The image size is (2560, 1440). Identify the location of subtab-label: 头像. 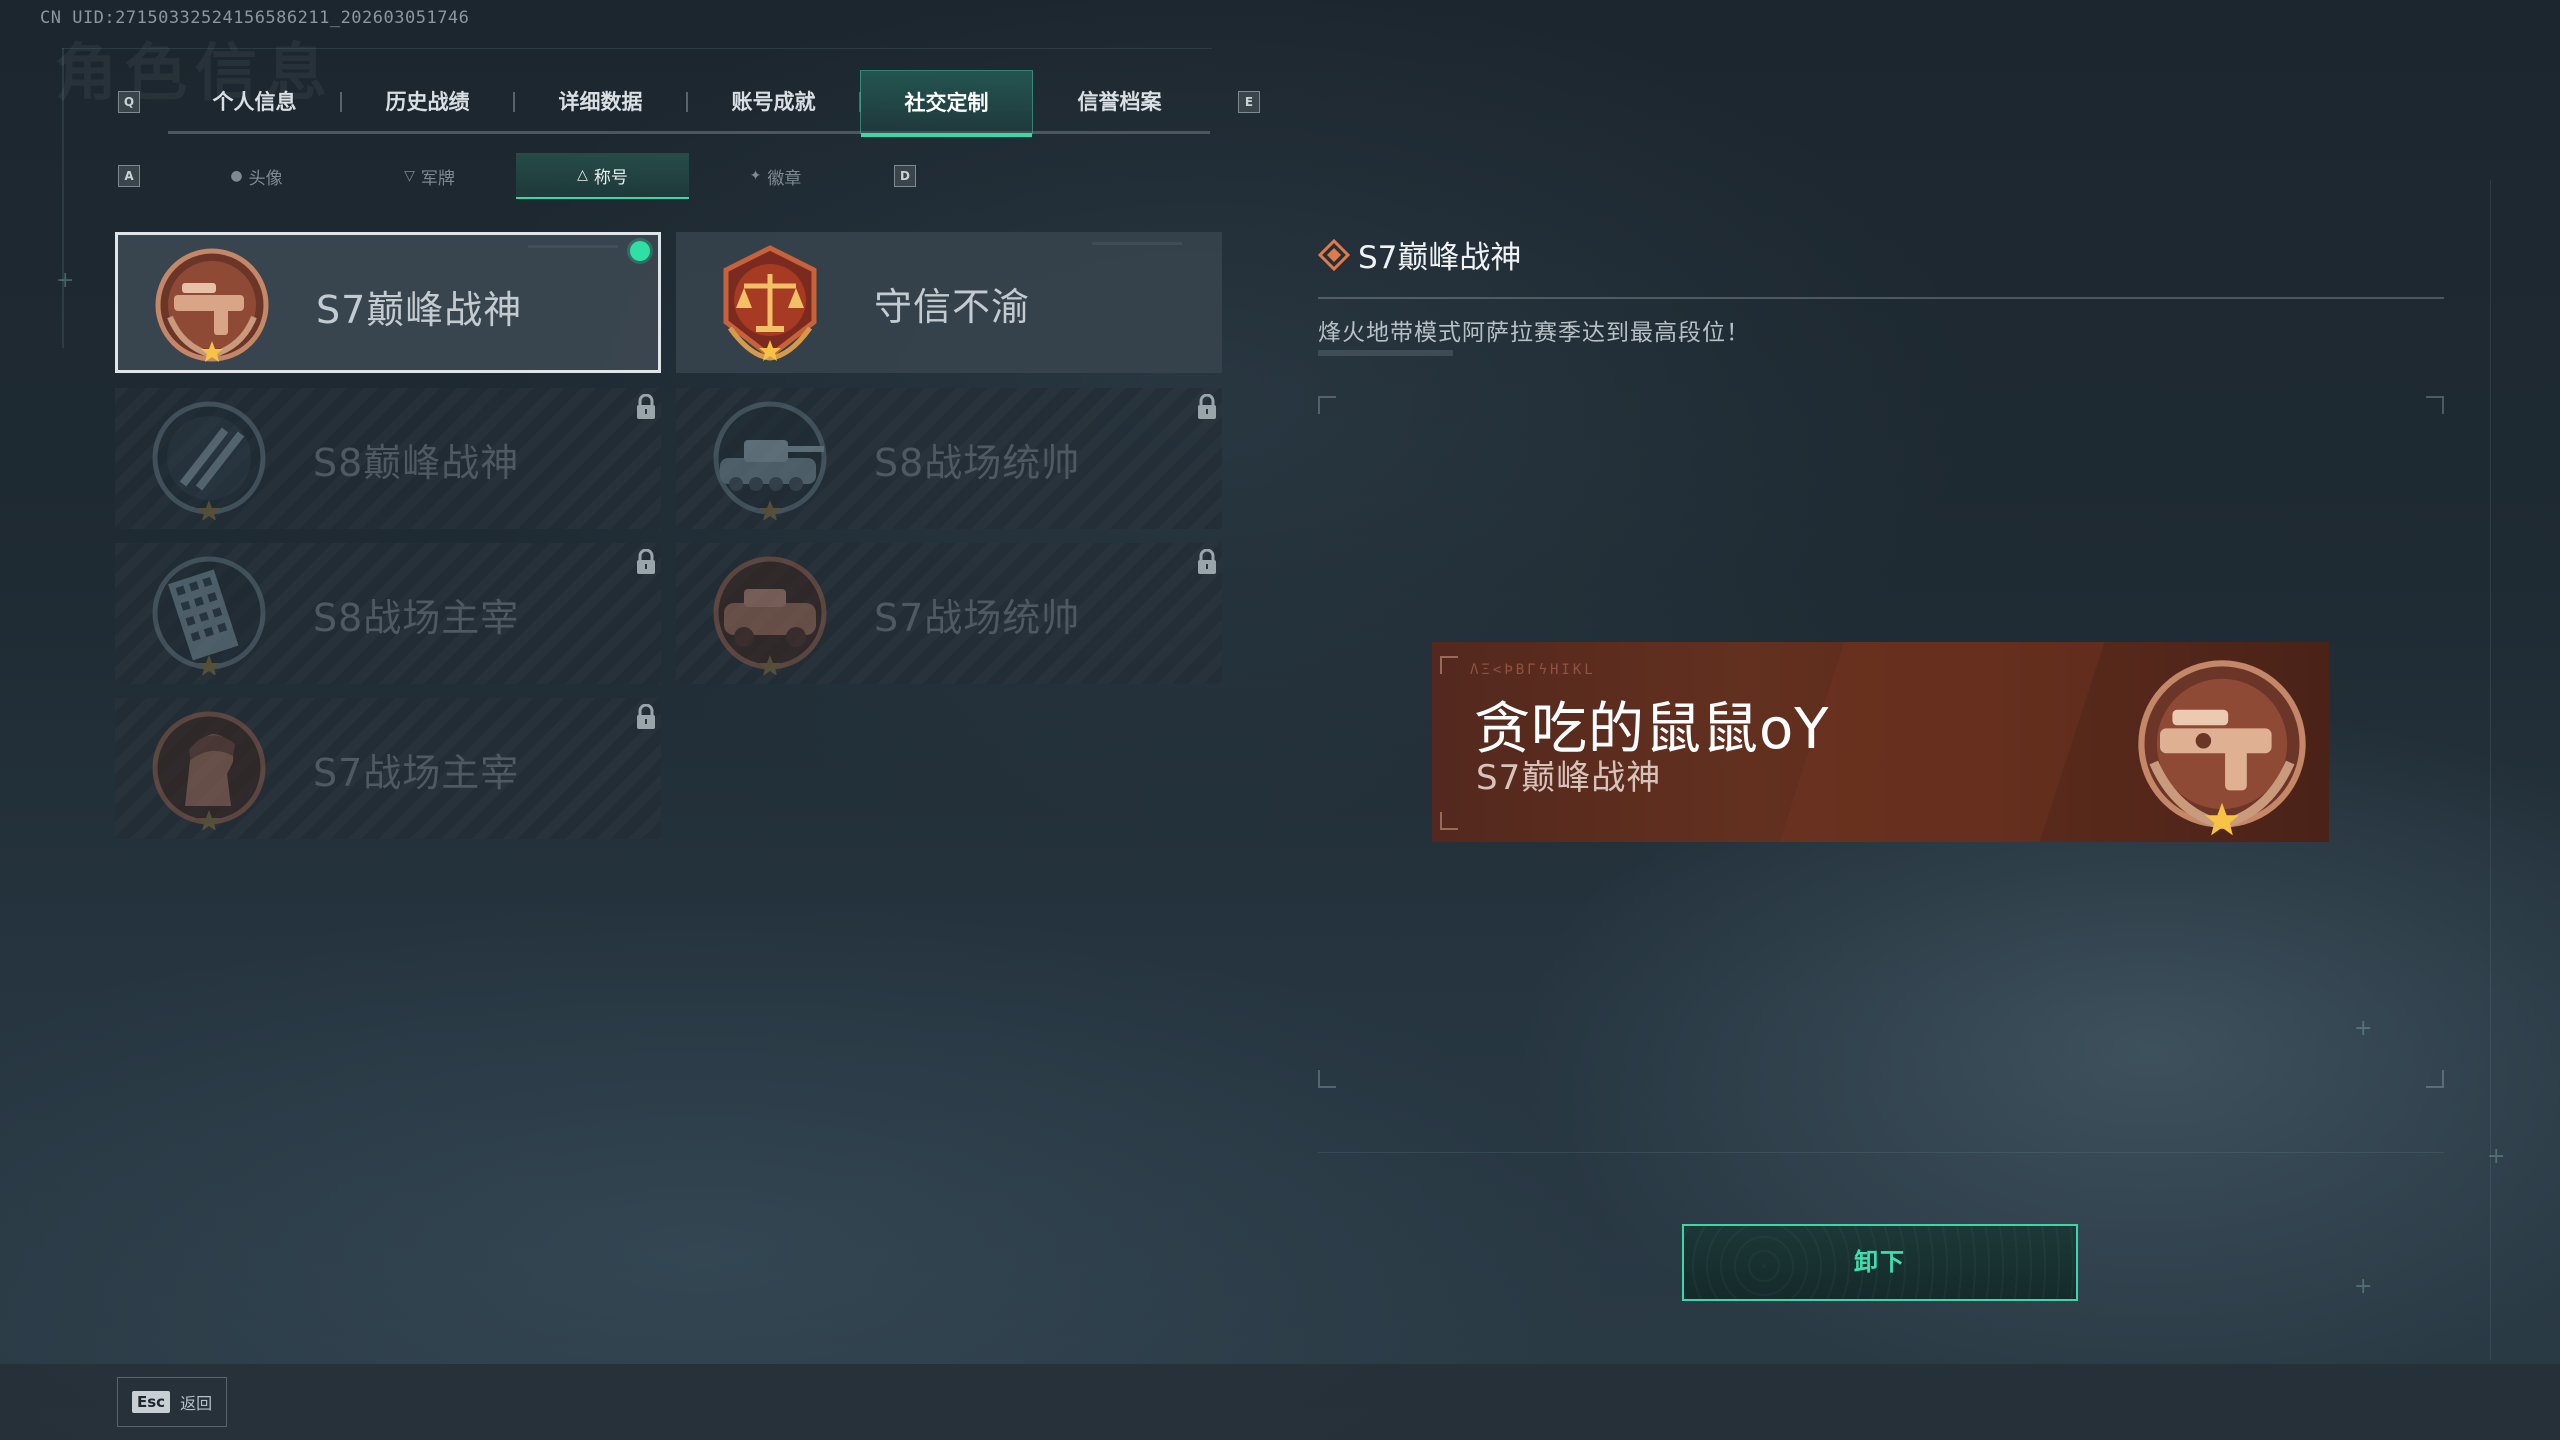
(265, 178).